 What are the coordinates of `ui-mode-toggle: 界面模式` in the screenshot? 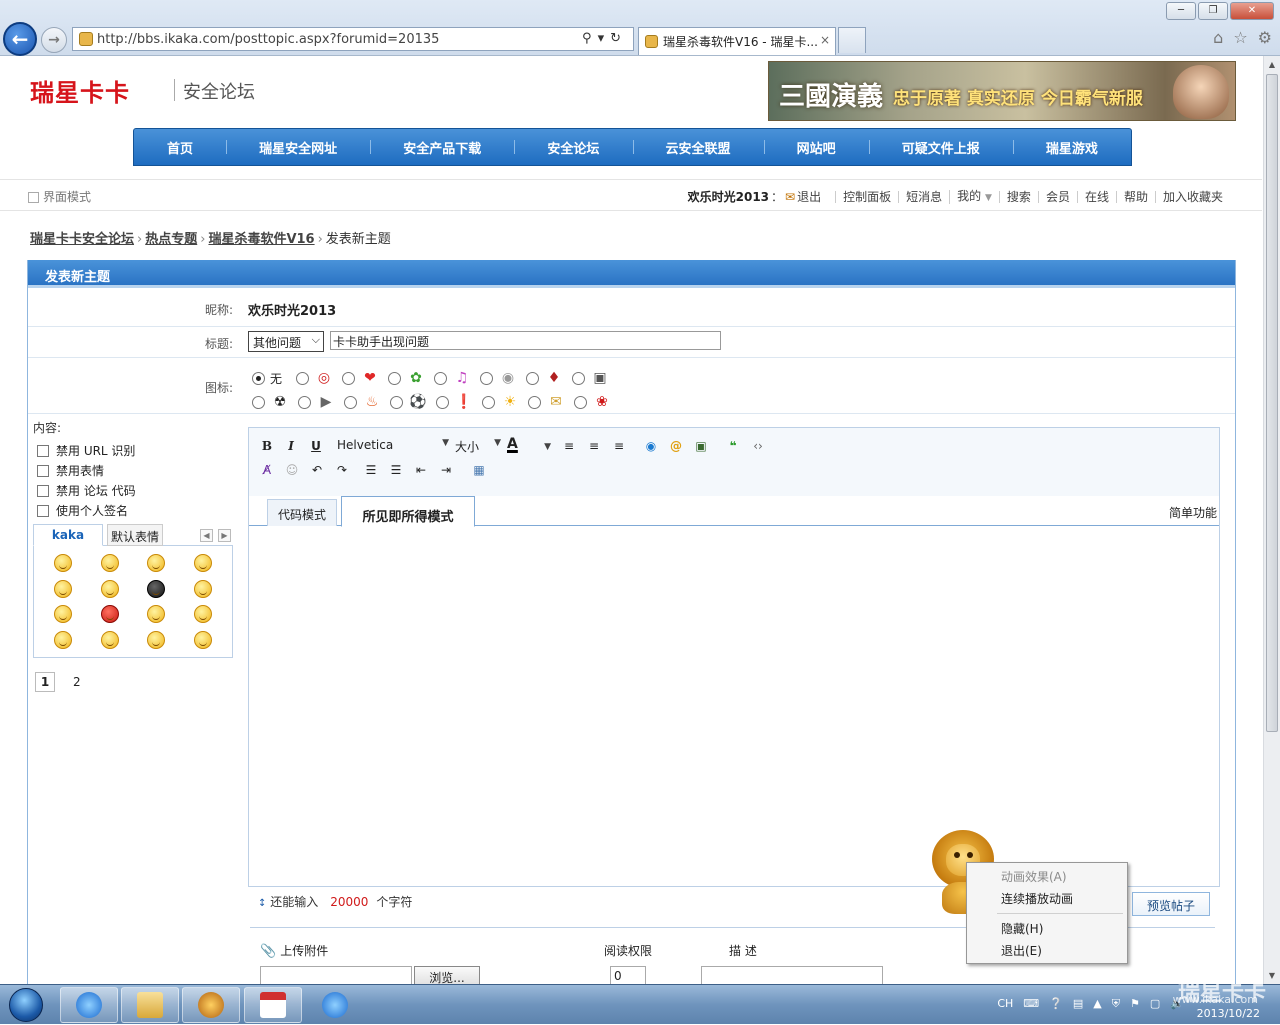 It's located at (59, 196).